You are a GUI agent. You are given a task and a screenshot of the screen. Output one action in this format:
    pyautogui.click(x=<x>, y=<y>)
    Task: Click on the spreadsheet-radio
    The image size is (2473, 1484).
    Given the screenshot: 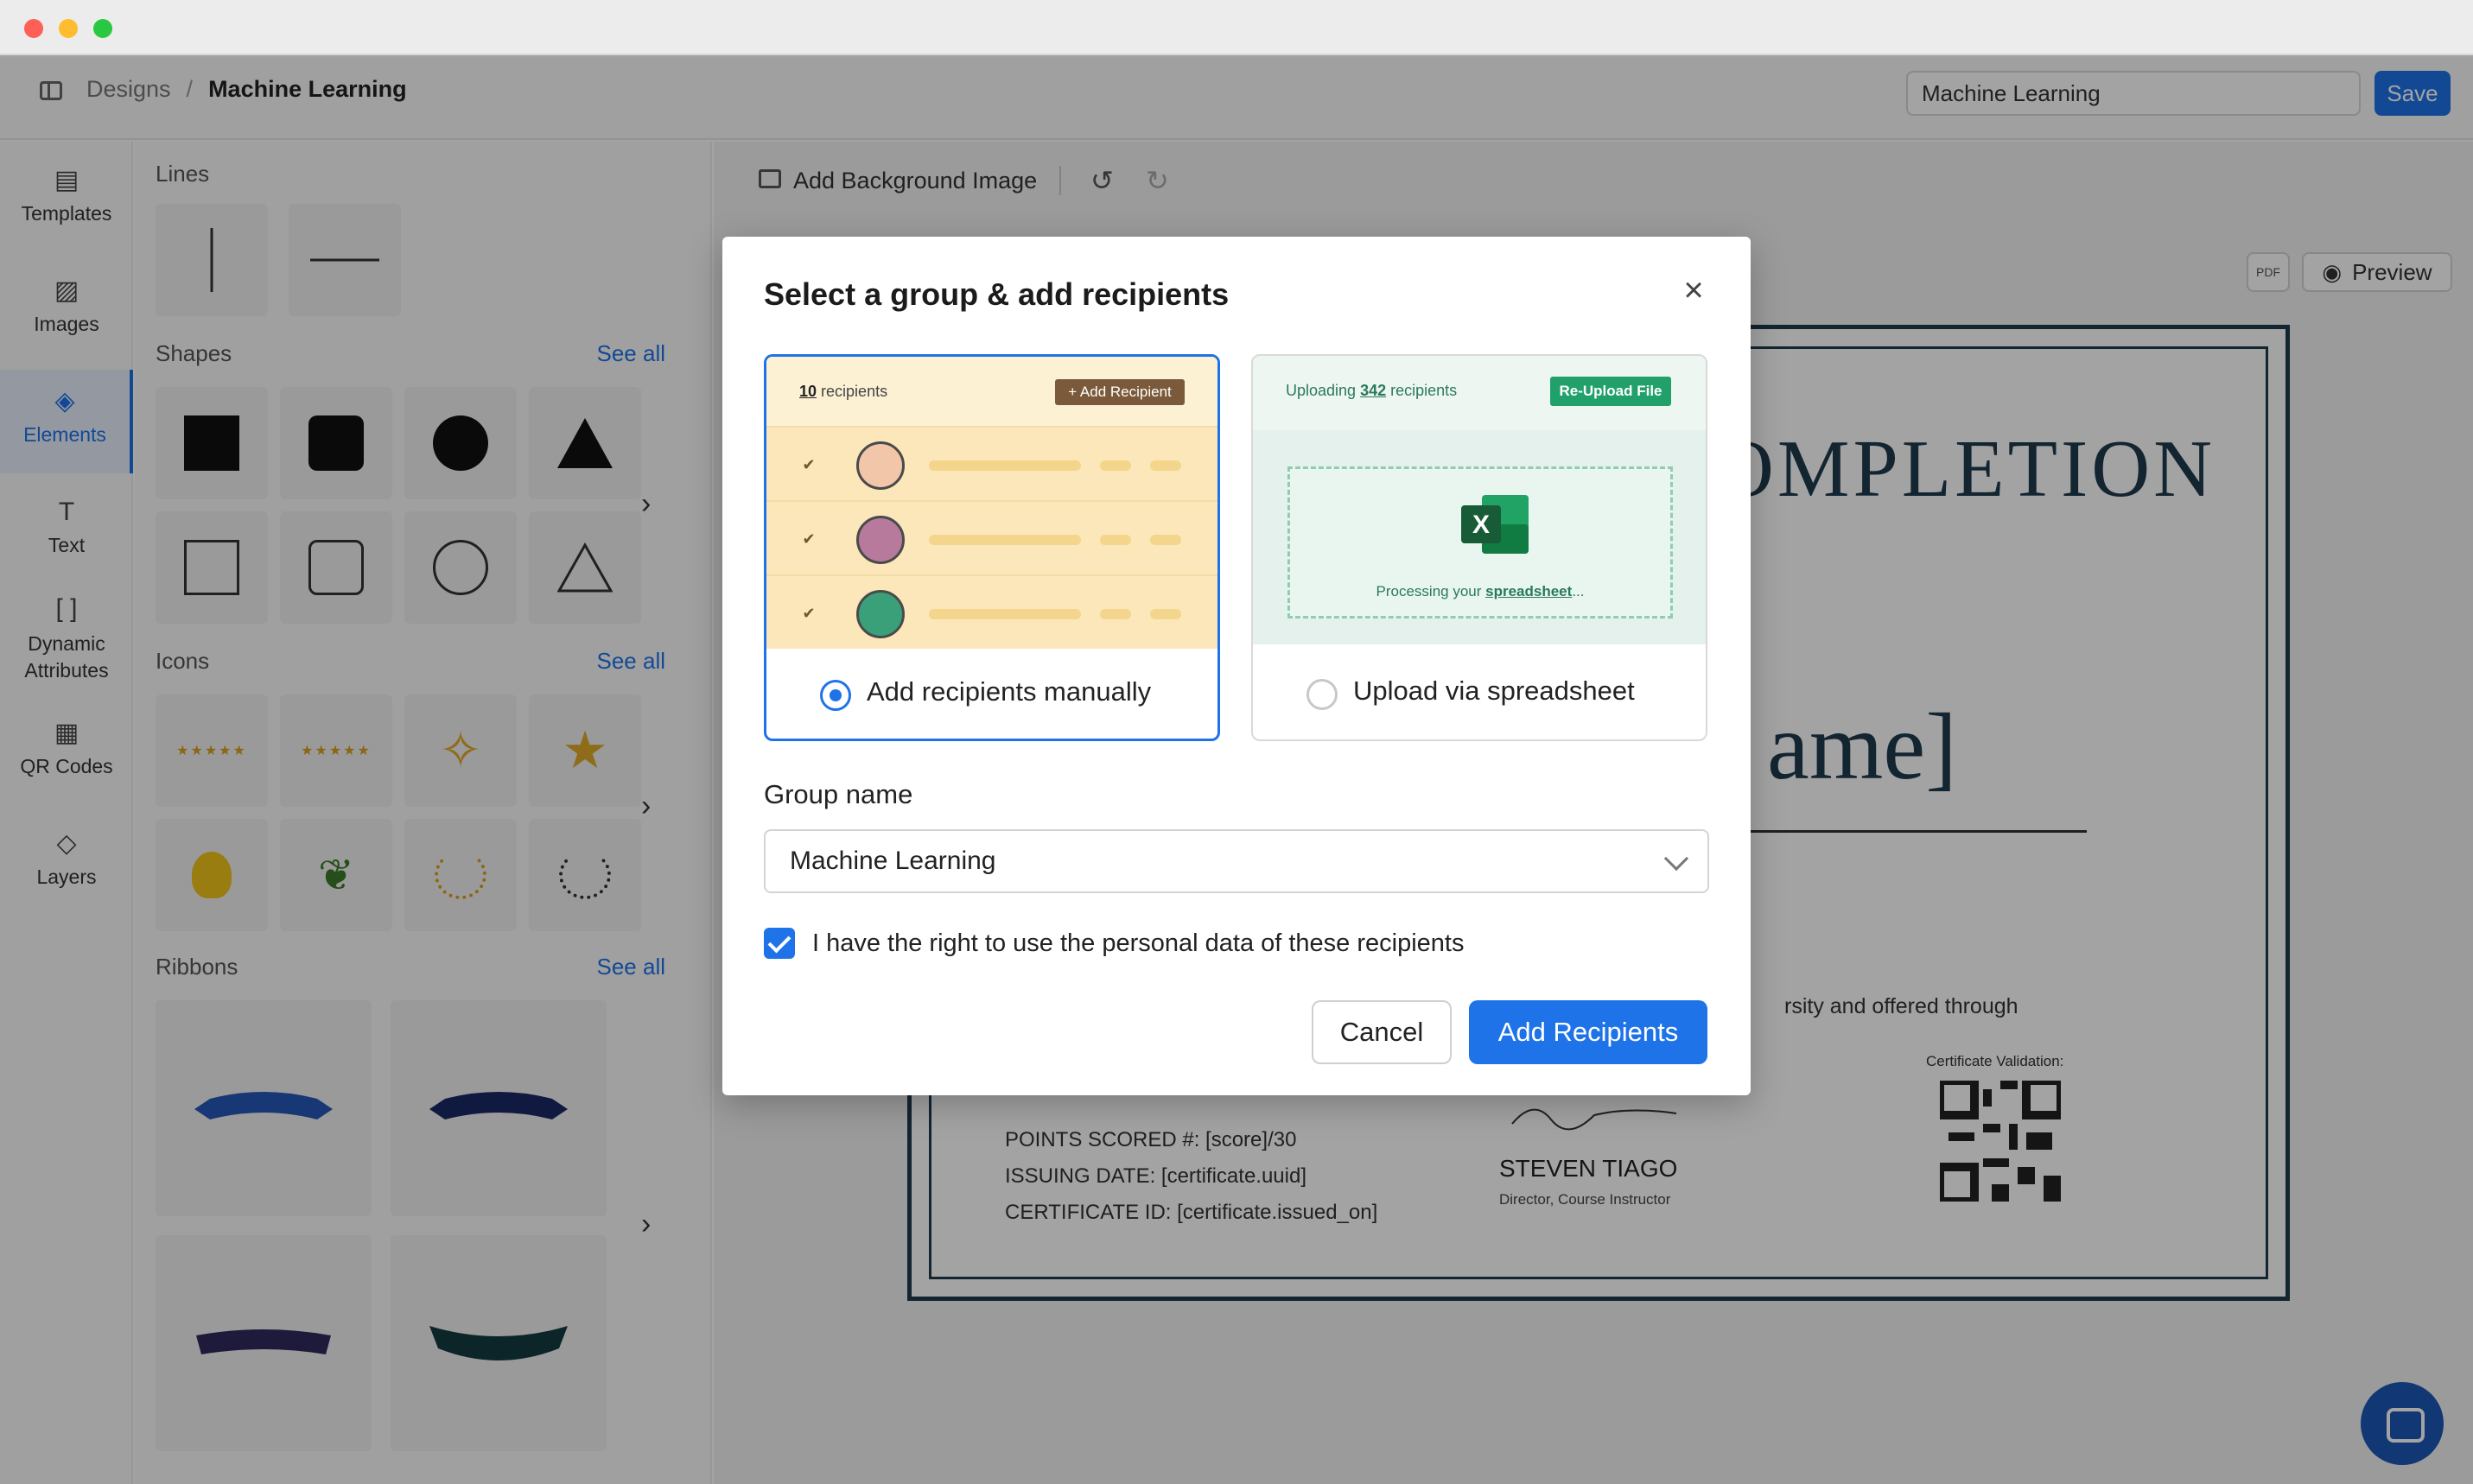 What is the action you would take?
    pyautogui.click(x=1322, y=694)
    